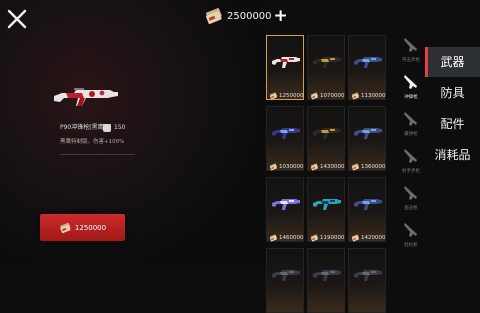 This screenshot has width=480, height=313. I want to click on smg-cyan-icon, so click(327, 204).